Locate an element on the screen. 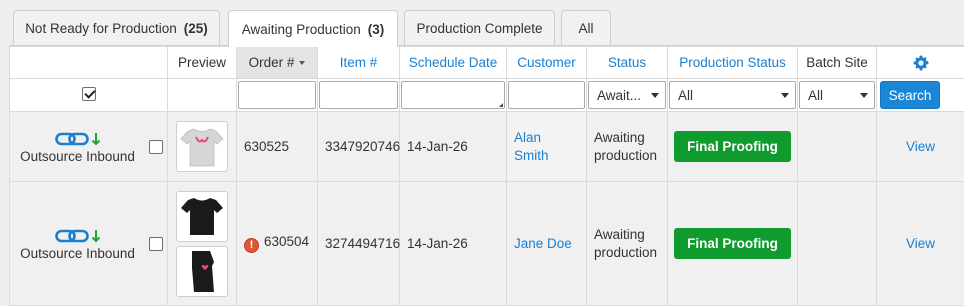 This screenshot has width=964, height=306. header-customer: Customer is located at coordinates (547, 63).